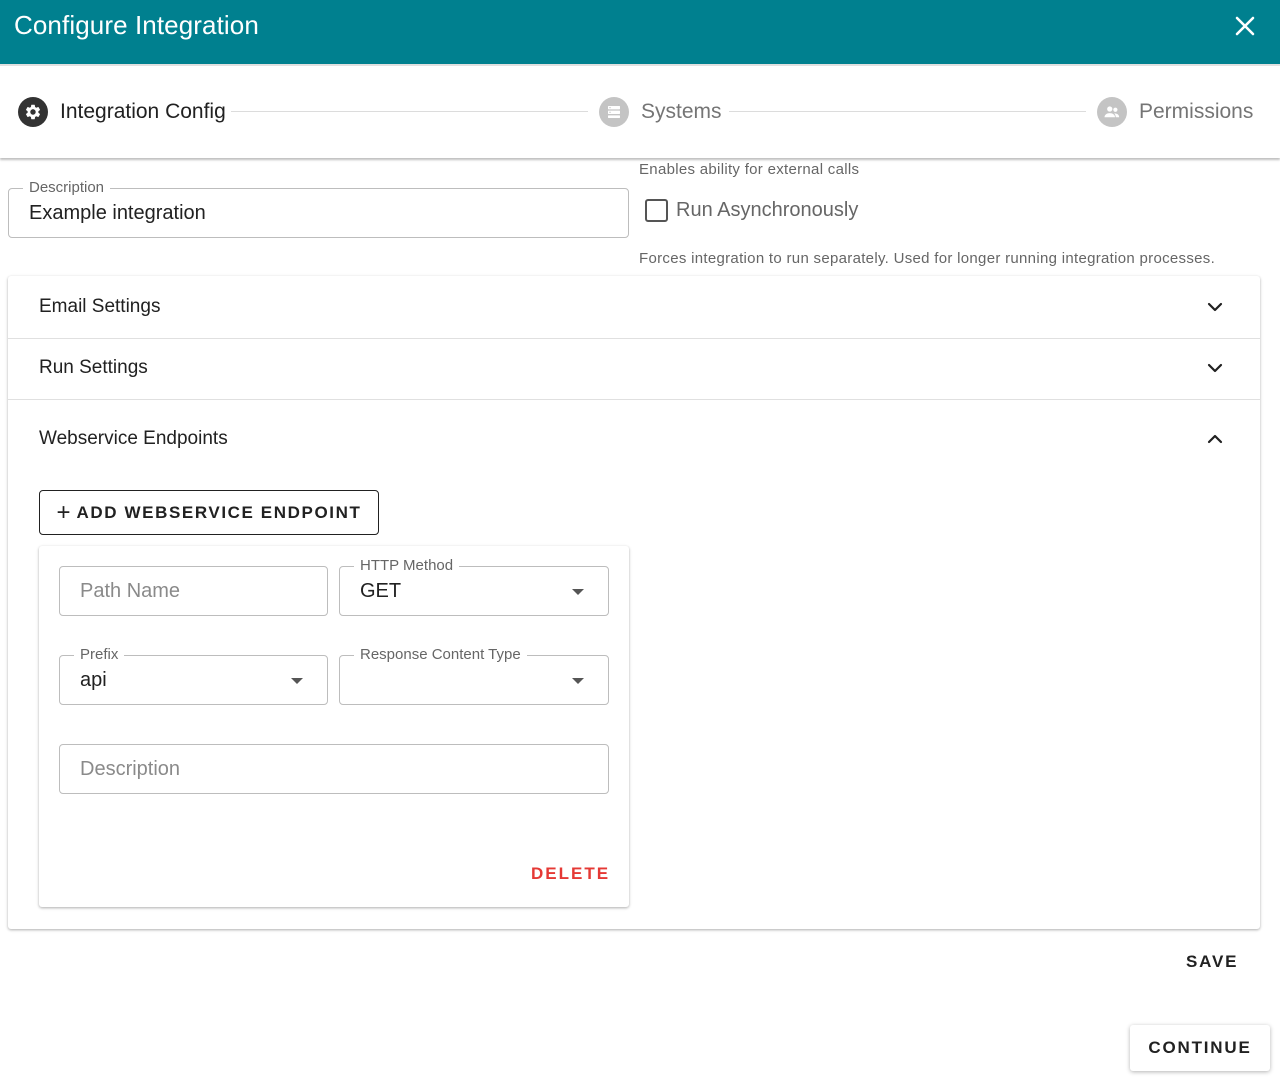  What do you see at coordinates (63, 512) in the screenshot?
I see `plus-icon: +` at bounding box center [63, 512].